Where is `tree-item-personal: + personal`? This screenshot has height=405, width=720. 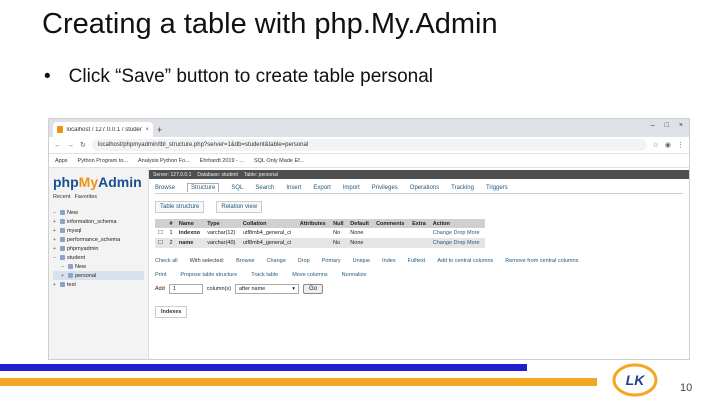 tree-item-personal: + personal is located at coordinates (98, 275).